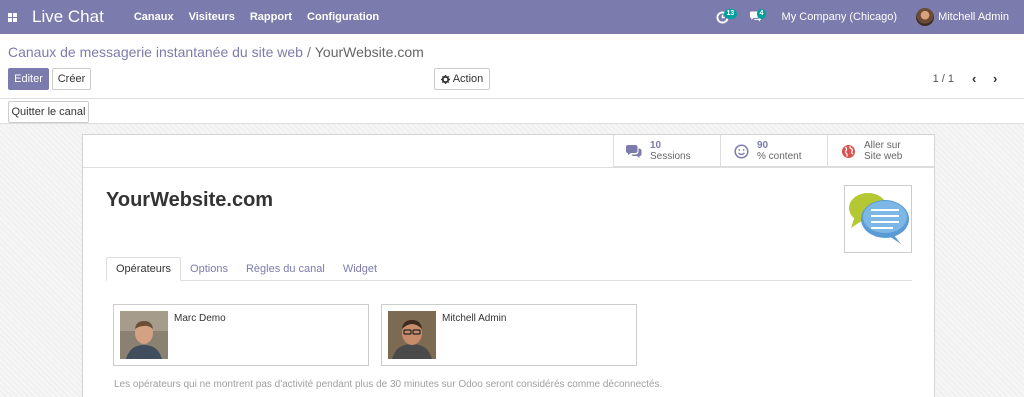 This screenshot has height=397, width=1024. What do you see at coordinates (48, 112) in the screenshot?
I see `quit-channel-button: Quitter le canal` at bounding box center [48, 112].